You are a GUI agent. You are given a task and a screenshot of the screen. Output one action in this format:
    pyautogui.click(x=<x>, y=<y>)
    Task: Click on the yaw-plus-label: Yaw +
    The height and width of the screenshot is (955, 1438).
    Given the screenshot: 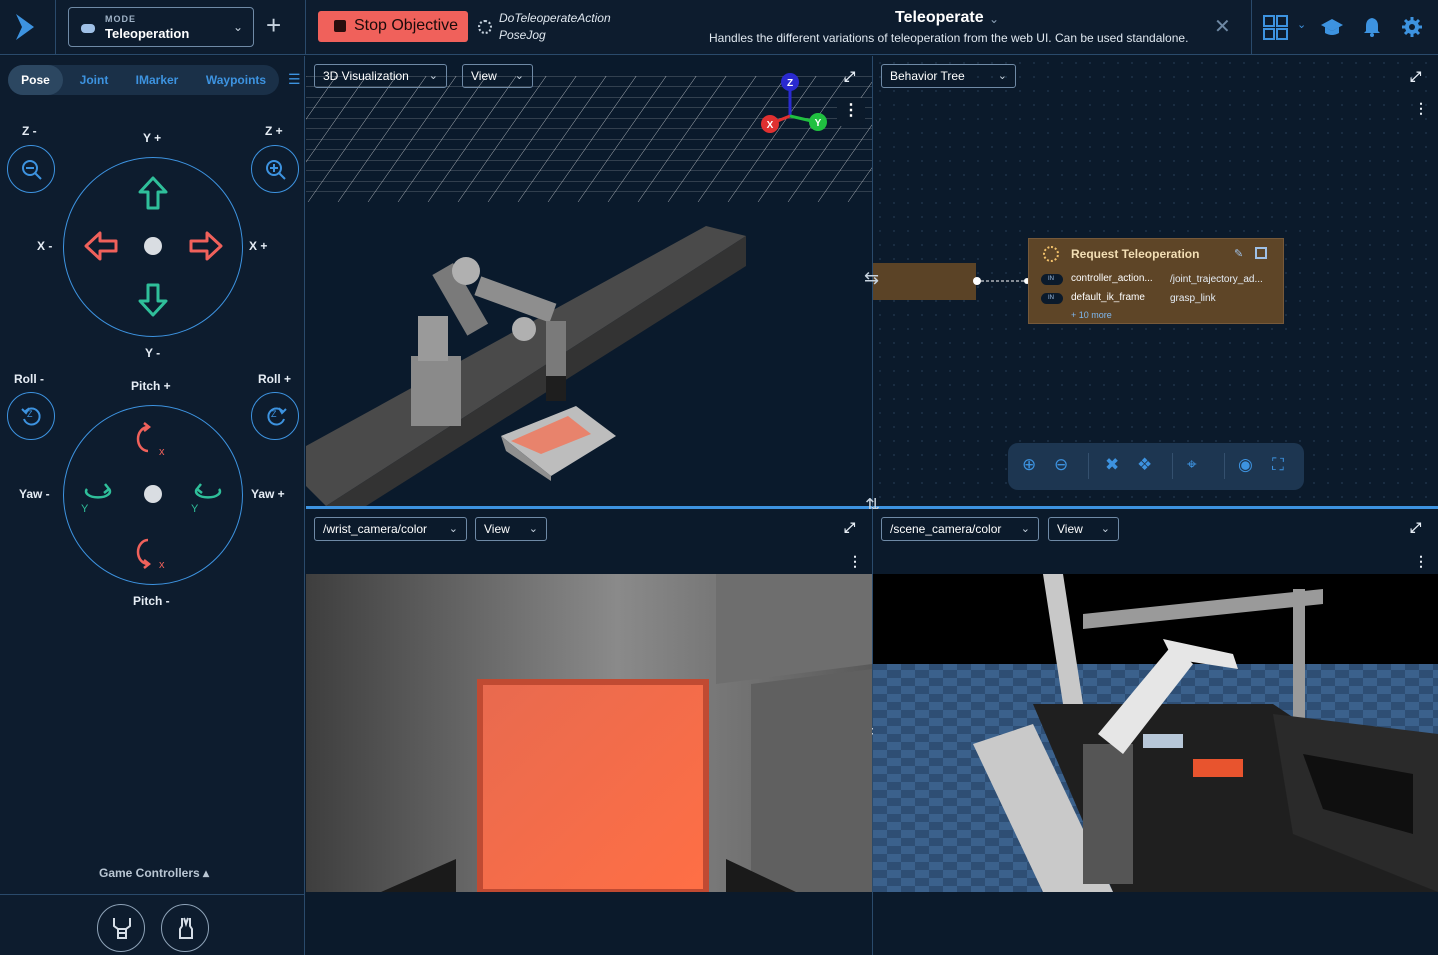 What is the action you would take?
    pyautogui.click(x=268, y=494)
    